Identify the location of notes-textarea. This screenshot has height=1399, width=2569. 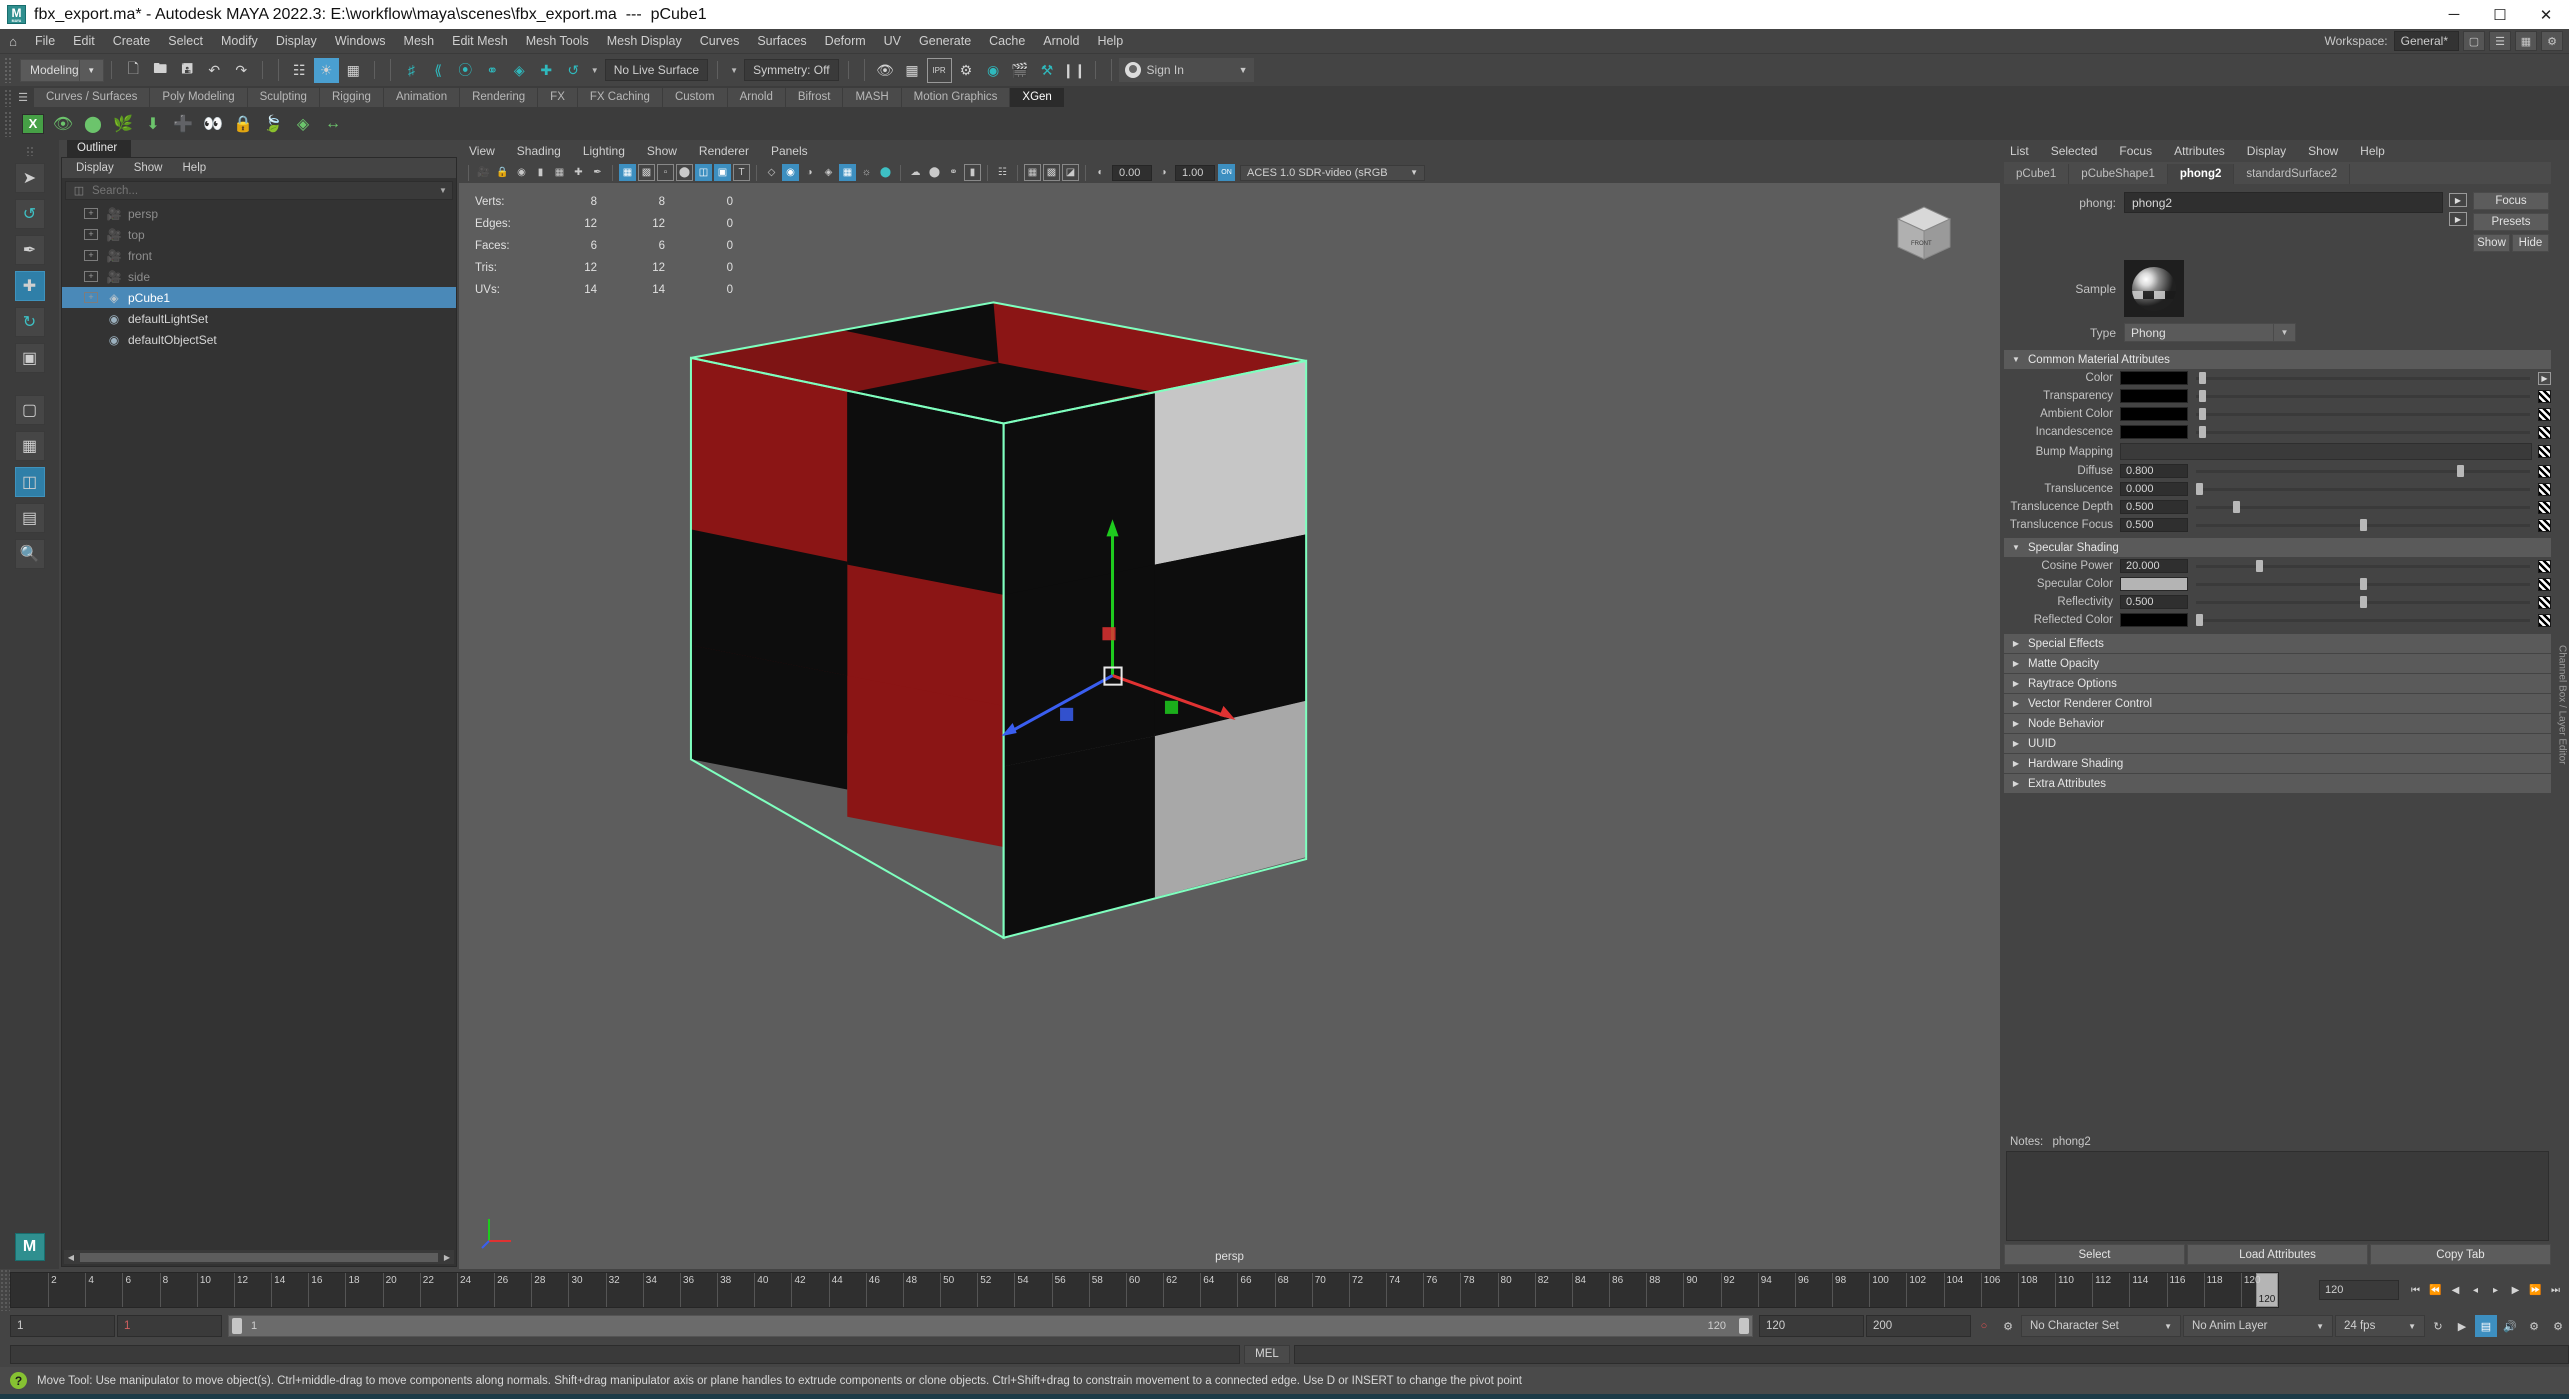
(2277, 1196).